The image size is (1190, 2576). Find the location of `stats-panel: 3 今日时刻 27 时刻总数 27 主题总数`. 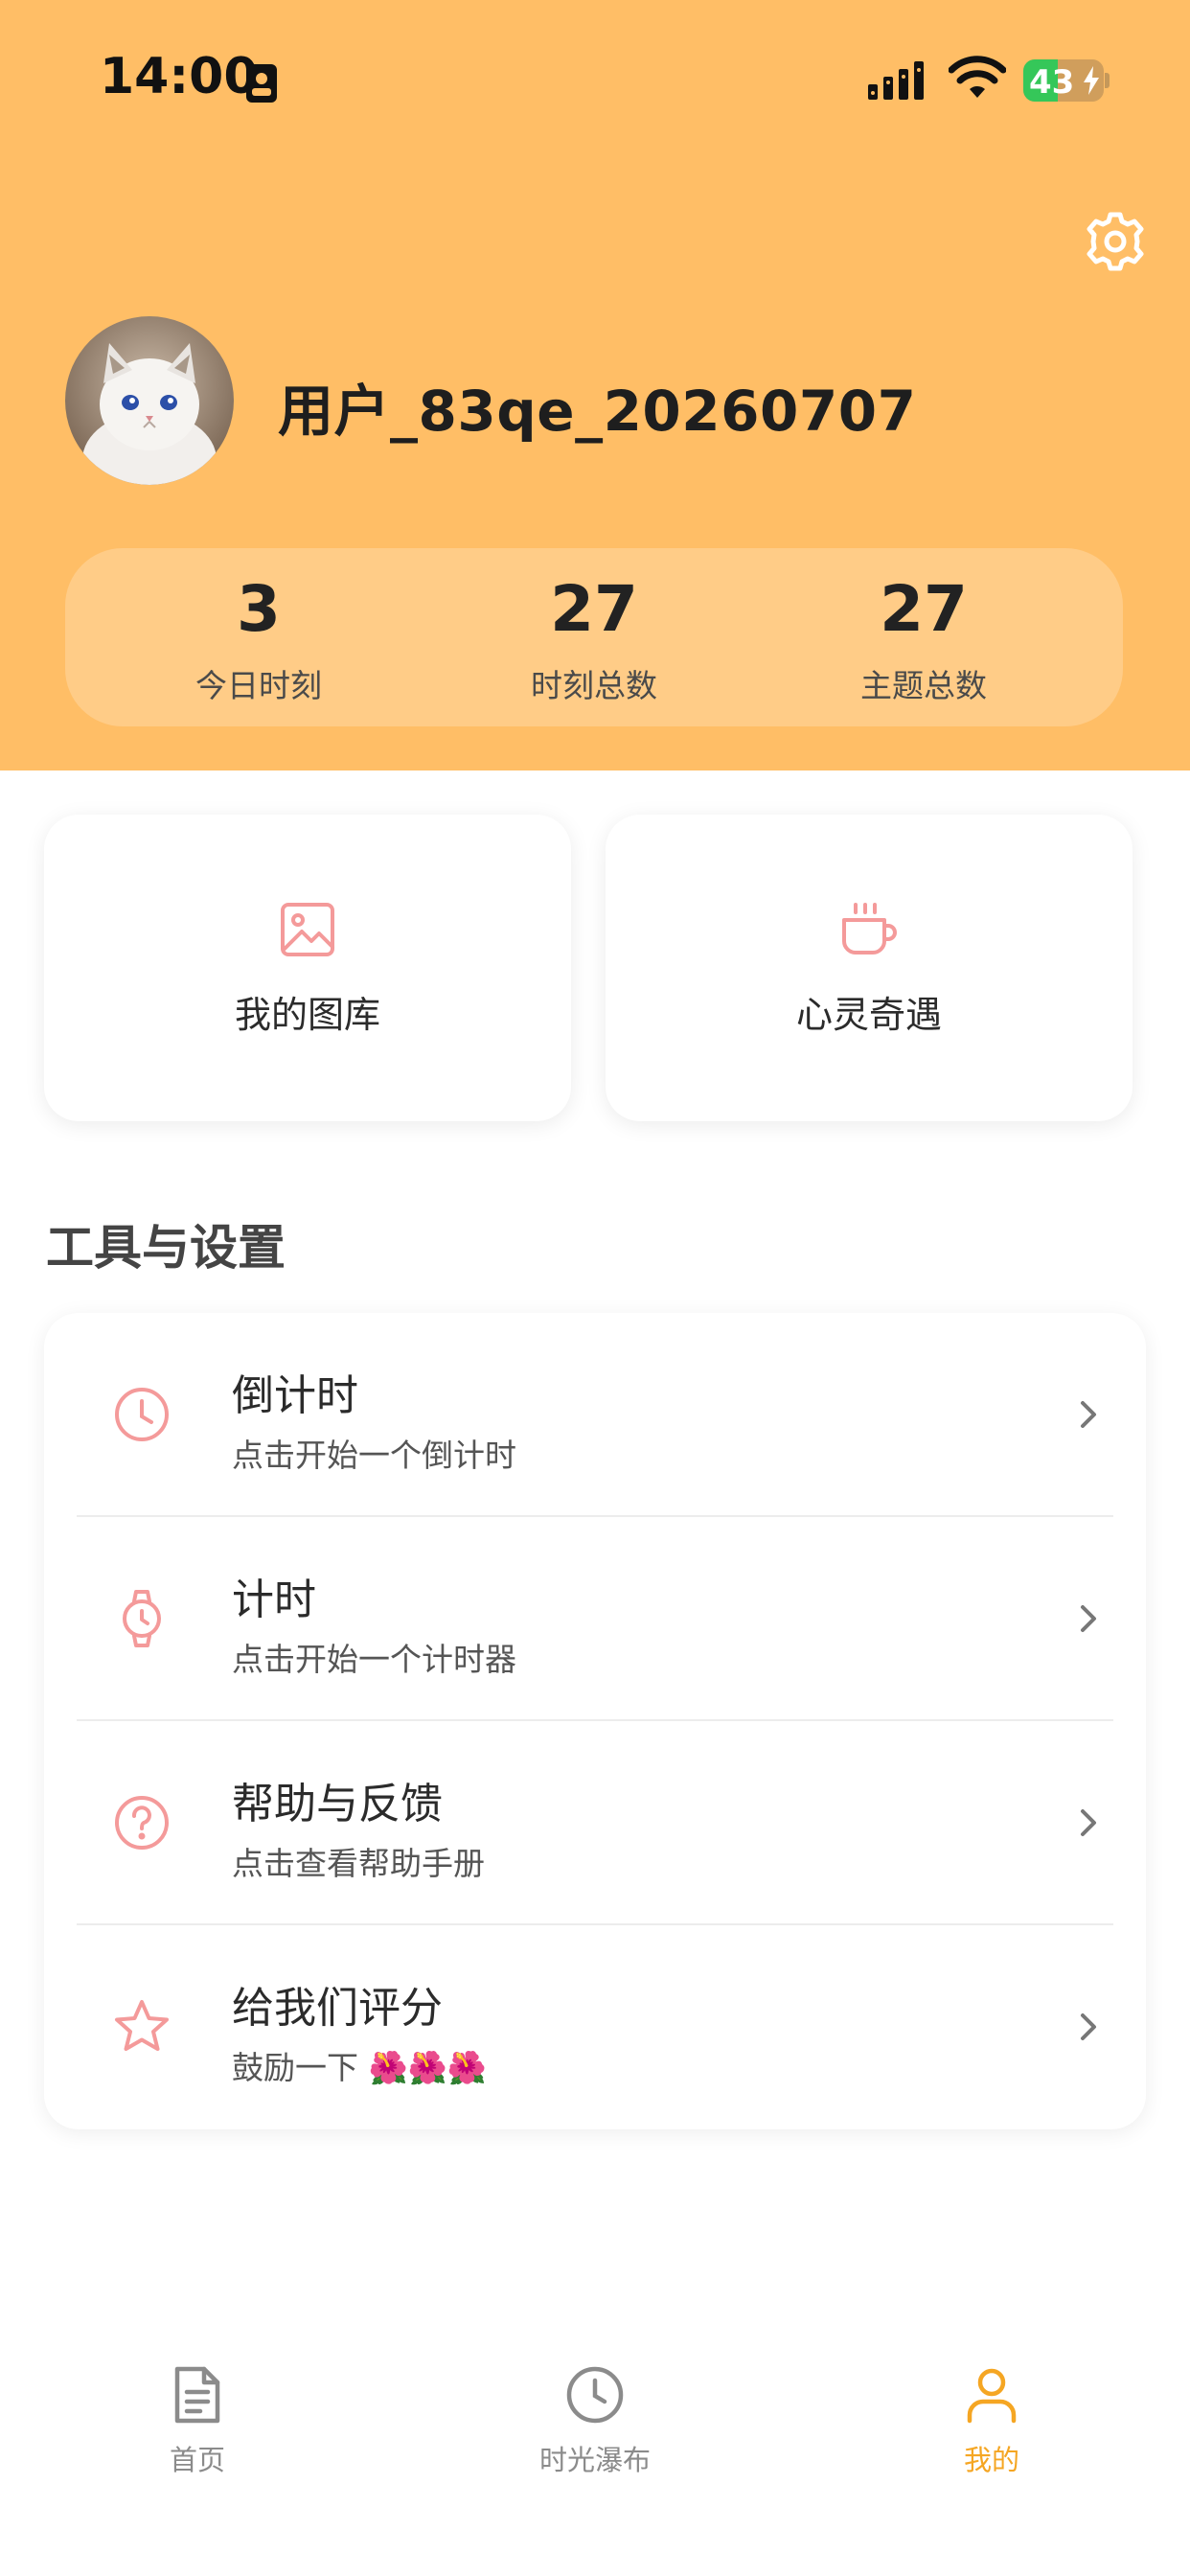

stats-panel: 3 今日时刻 27 时刻总数 27 主题总数 is located at coordinates (594, 637).